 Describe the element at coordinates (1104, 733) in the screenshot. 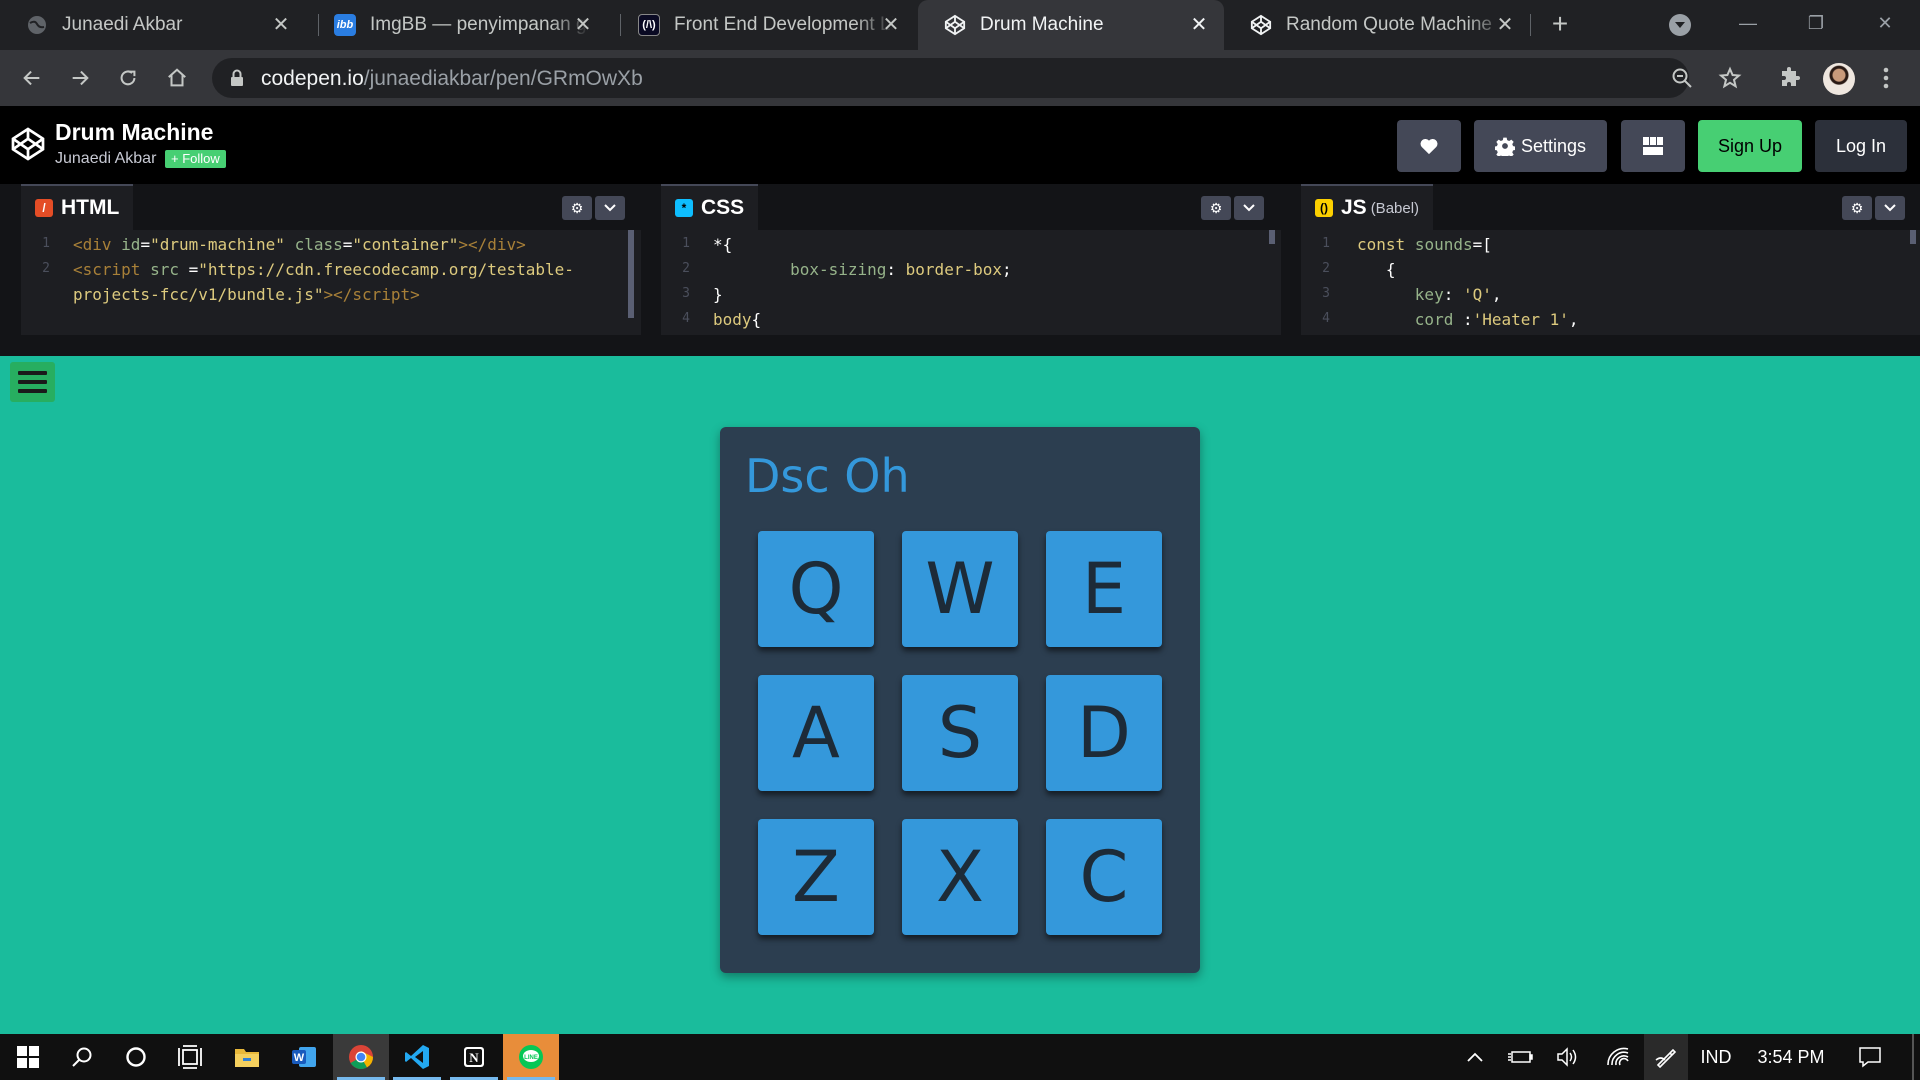

I see `drum-pad-d: D` at that location.